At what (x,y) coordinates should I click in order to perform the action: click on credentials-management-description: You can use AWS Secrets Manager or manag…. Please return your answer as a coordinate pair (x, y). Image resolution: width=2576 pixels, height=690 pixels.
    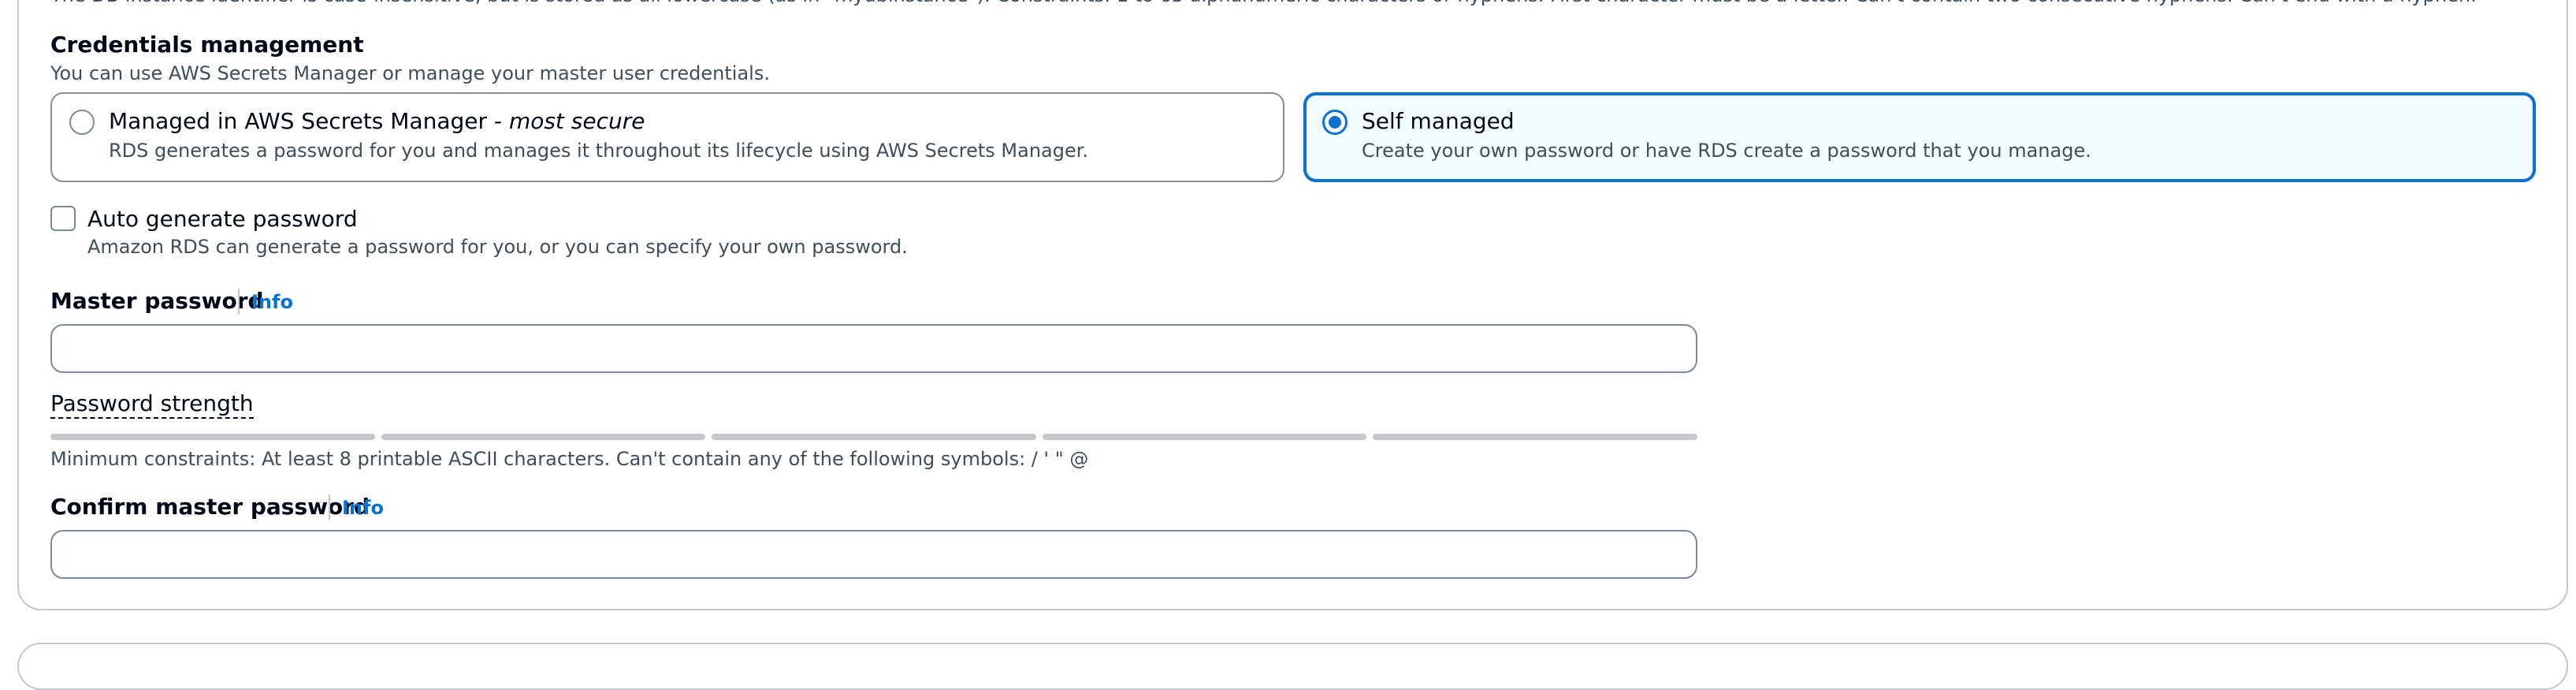
    Looking at the image, I should click on (410, 73).